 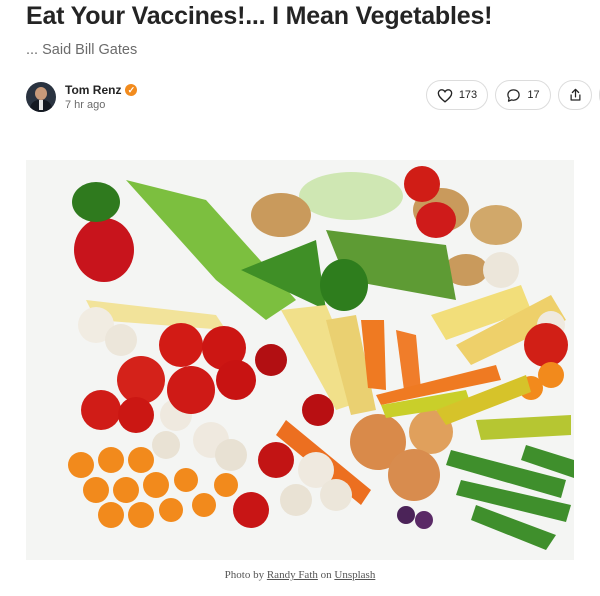 I want to click on post-timestamp: 7 hr ago, so click(x=85, y=105).